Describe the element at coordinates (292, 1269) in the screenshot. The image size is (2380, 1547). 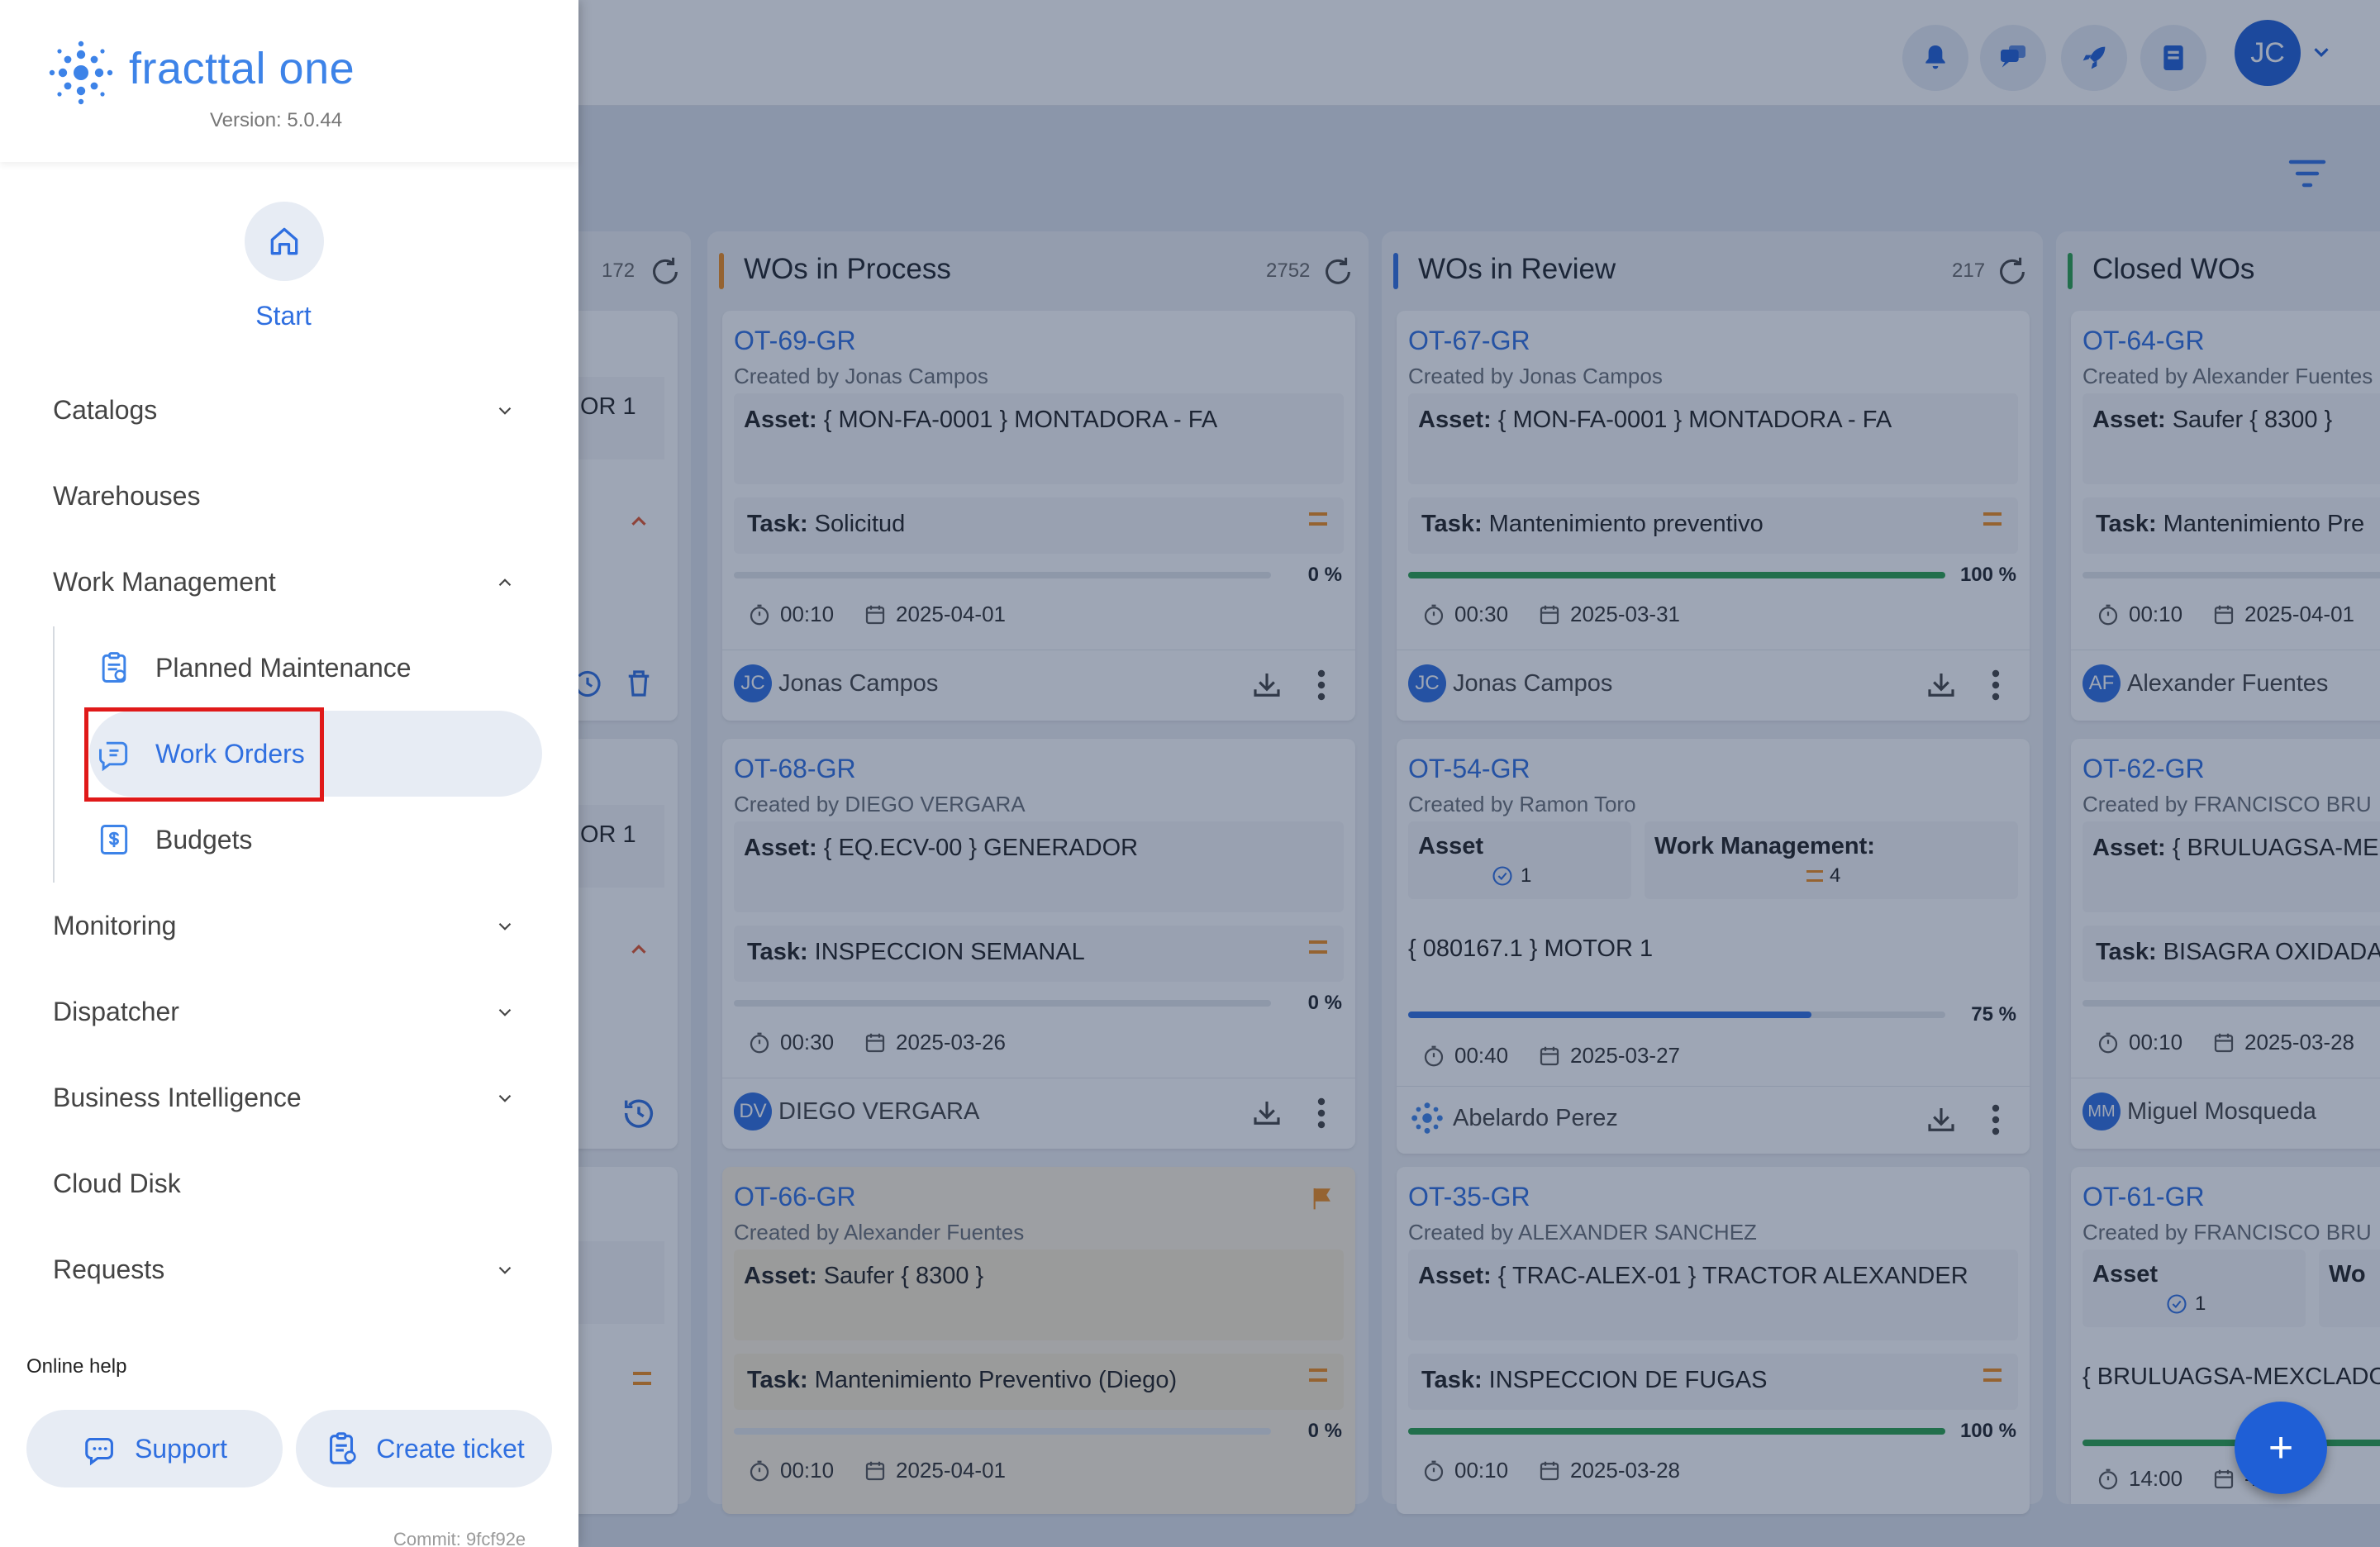
I see `nav-item-requests: Requests` at that location.